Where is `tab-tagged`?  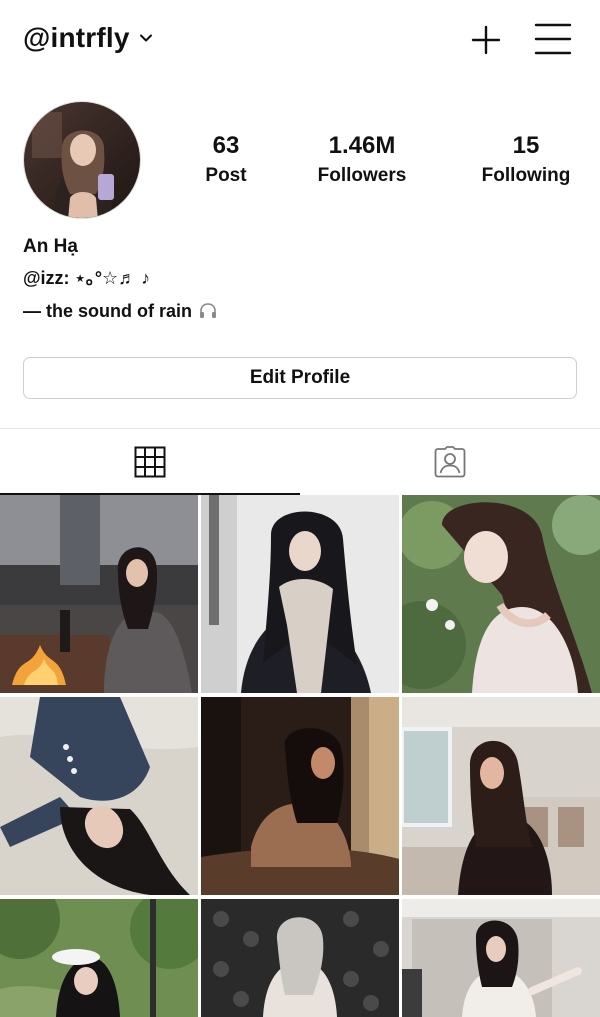 tab-tagged is located at coordinates (450, 462).